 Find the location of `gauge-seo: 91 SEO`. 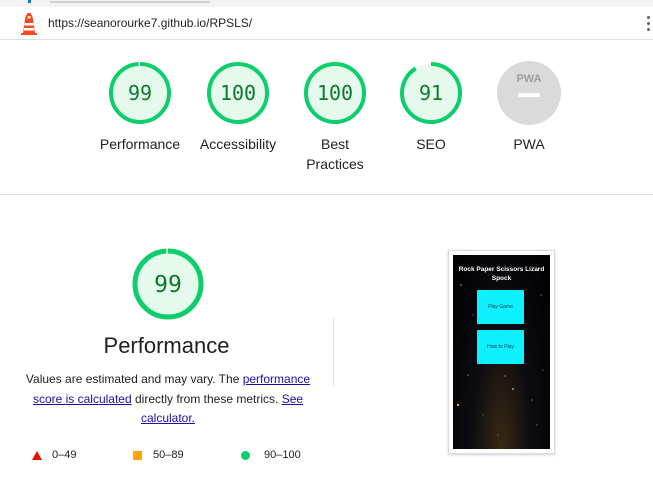

gauge-seo: 91 SEO is located at coordinates (431, 107).